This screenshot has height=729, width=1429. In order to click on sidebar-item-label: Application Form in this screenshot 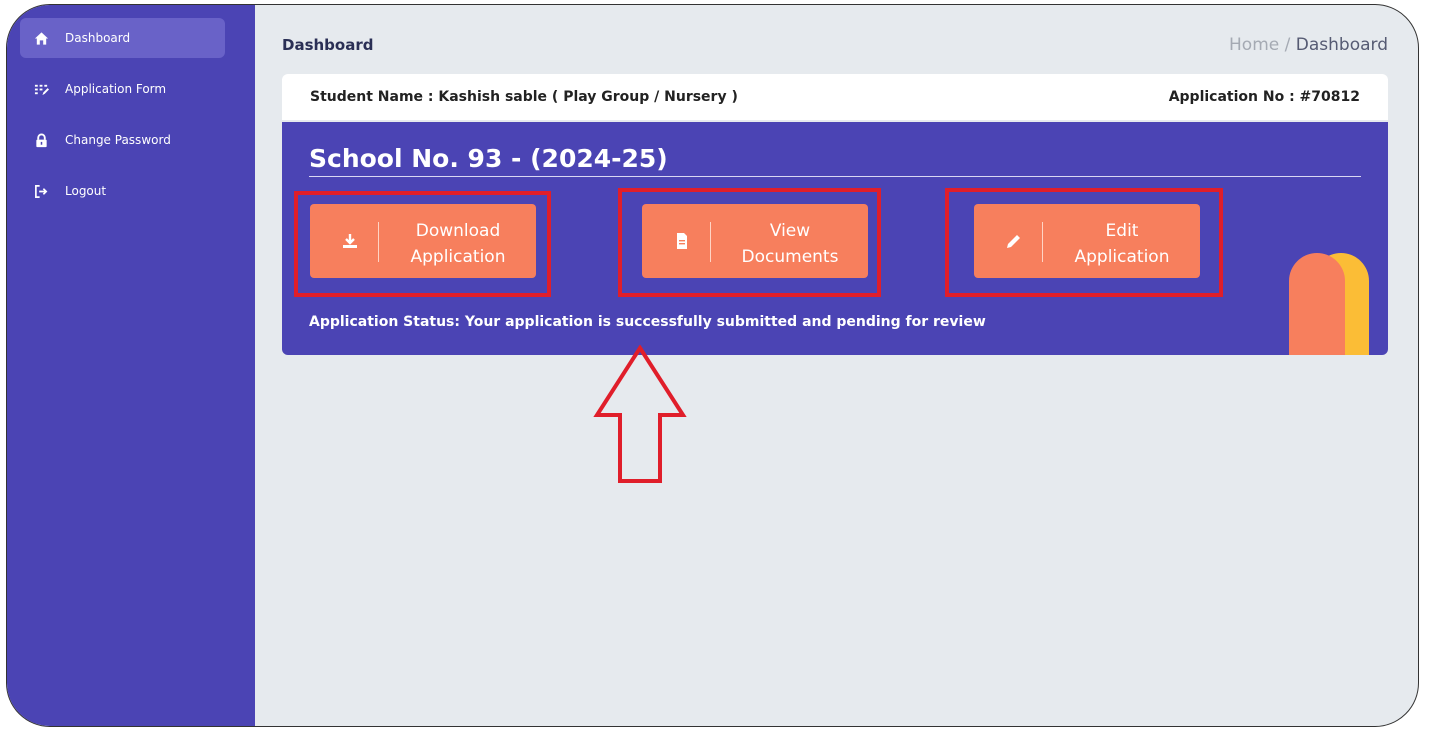, I will do `click(116, 89)`.